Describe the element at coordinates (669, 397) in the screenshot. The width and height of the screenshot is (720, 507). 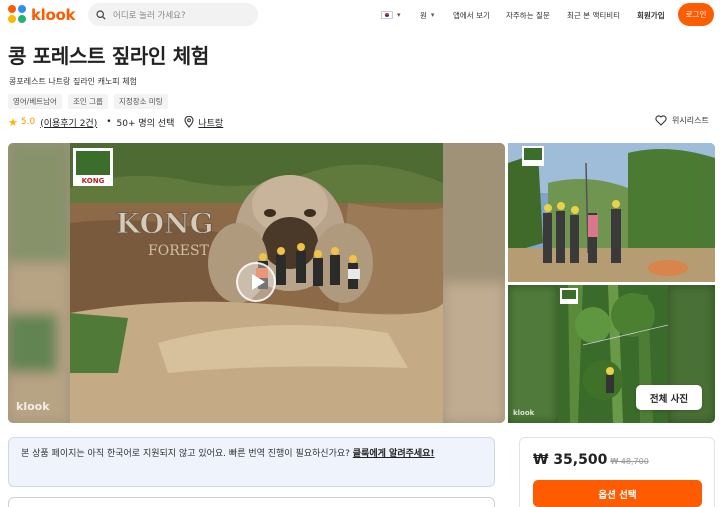
I see `all-photos-button: 전체 사진` at that location.